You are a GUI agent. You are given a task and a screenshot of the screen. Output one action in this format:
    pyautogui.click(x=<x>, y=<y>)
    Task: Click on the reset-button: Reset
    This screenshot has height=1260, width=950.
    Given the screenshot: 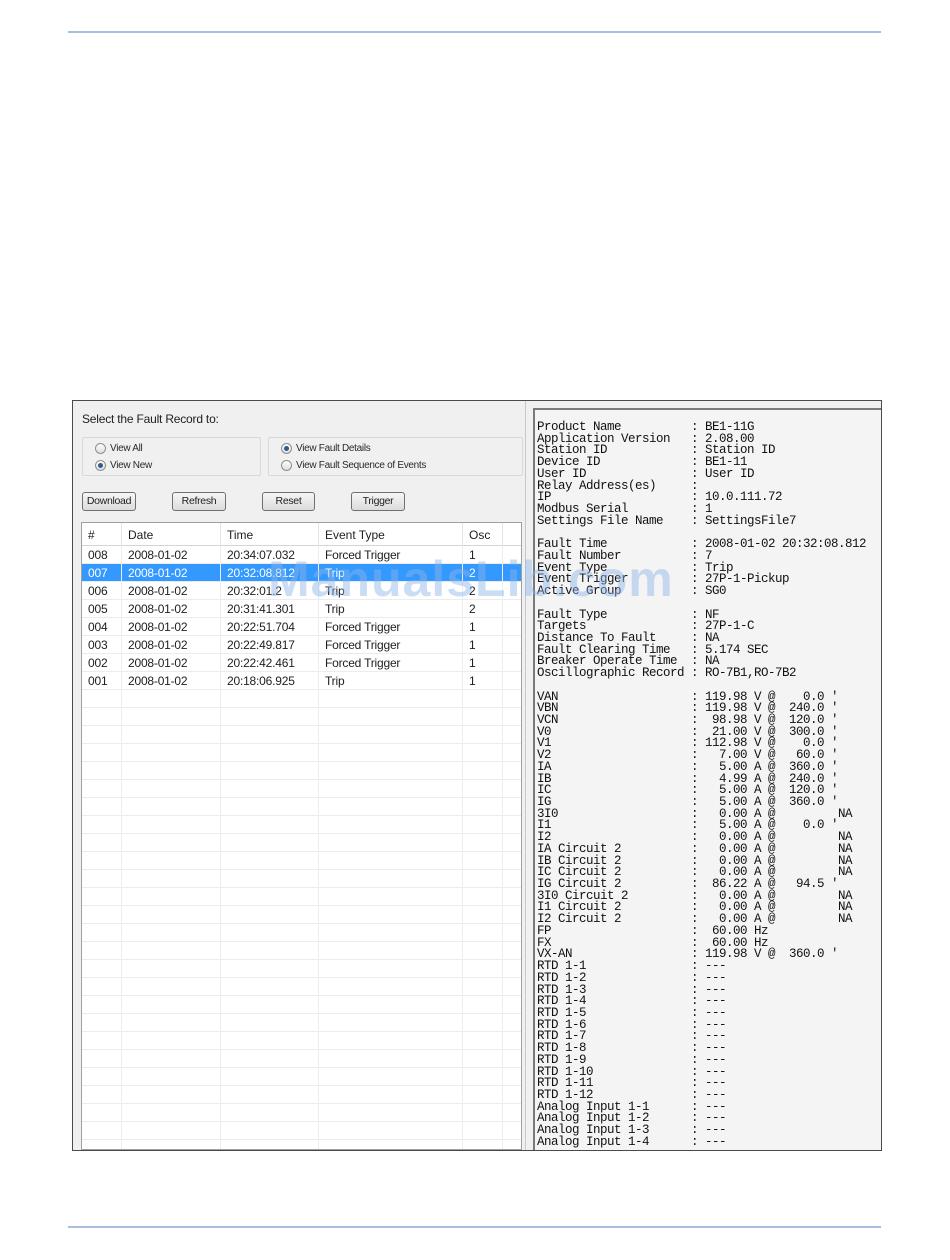 What is the action you would take?
    pyautogui.click(x=288, y=501)
    